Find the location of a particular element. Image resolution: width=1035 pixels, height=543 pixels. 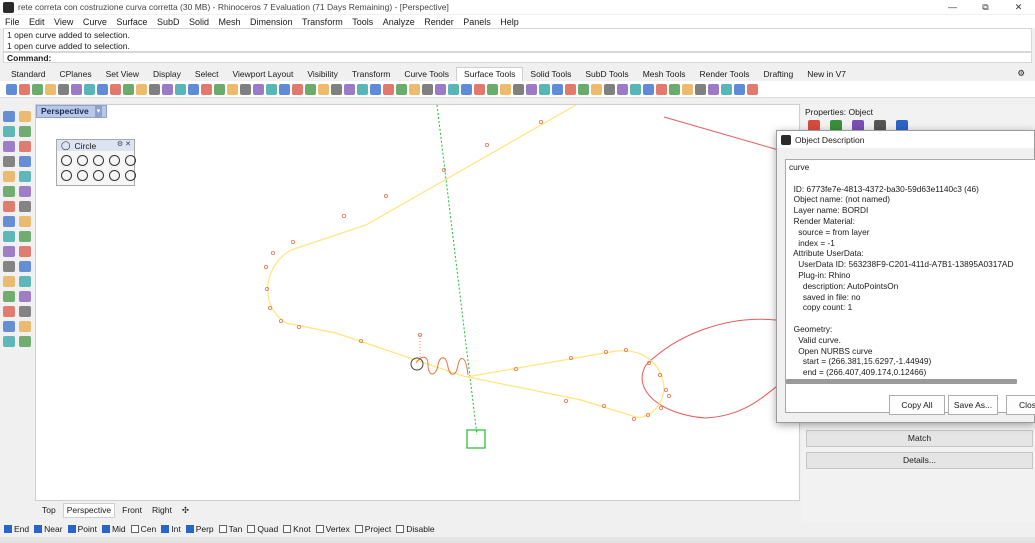

green-gumball-box is located at coordinates (476, 439).